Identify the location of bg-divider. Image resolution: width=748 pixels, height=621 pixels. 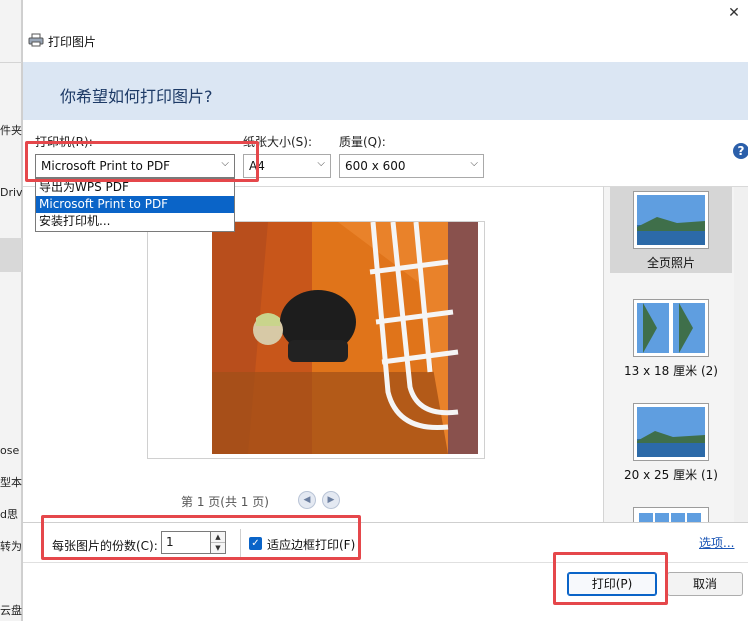
(11, 62).